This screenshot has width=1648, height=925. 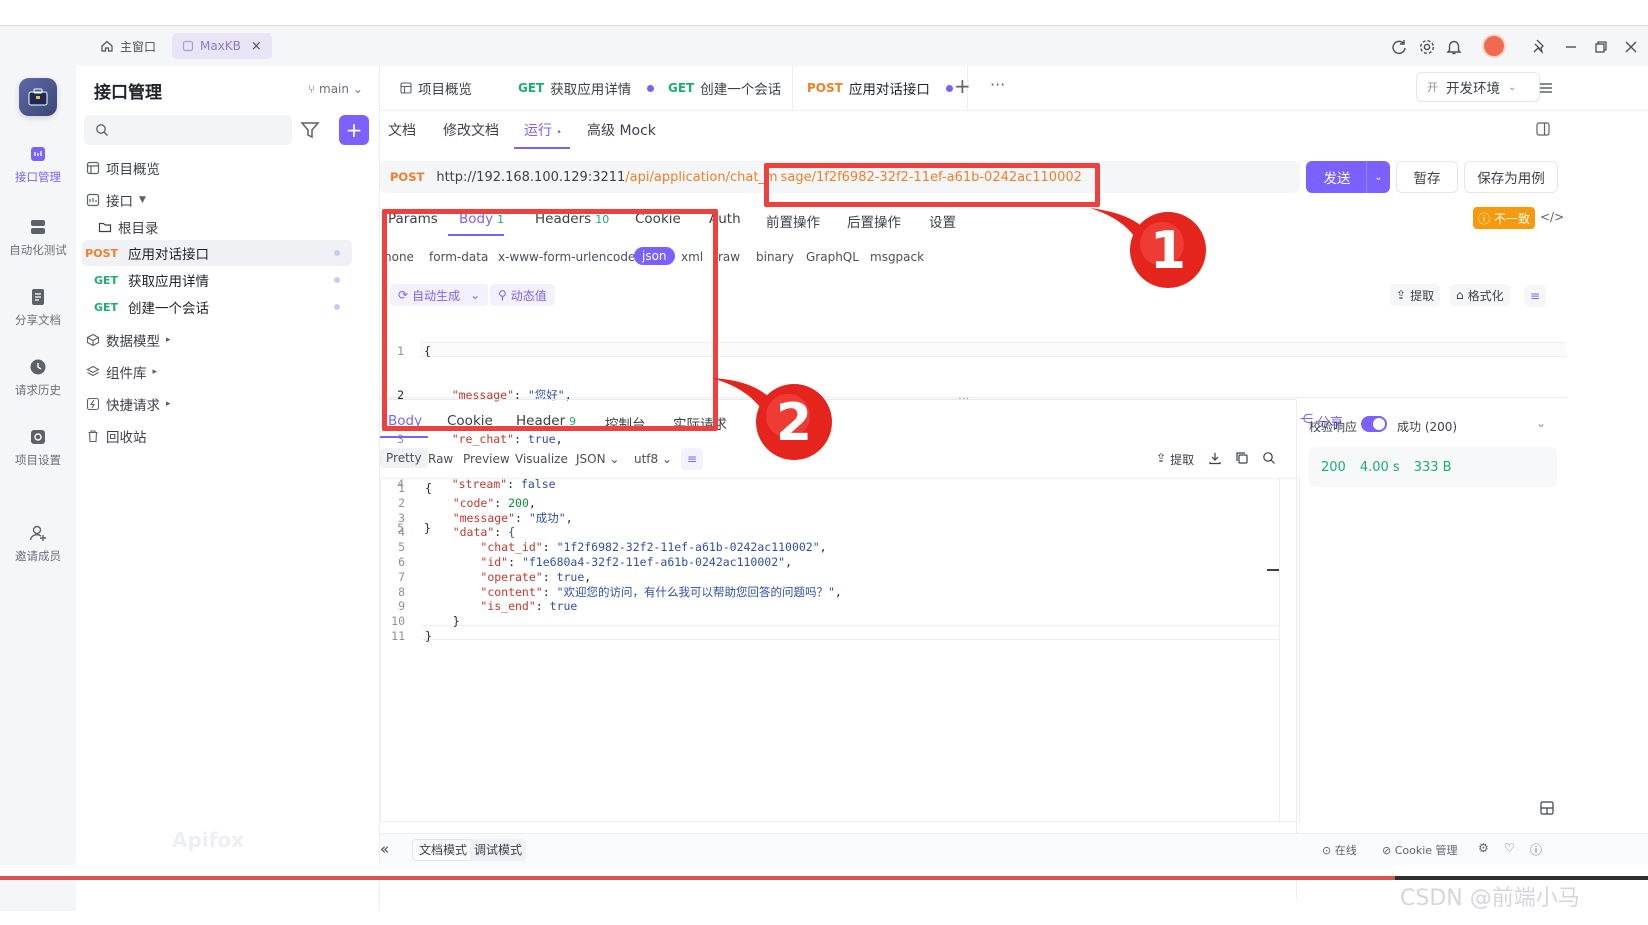 I want to click on tree-item-overview: 项目概览, so click(x=123, y=168).